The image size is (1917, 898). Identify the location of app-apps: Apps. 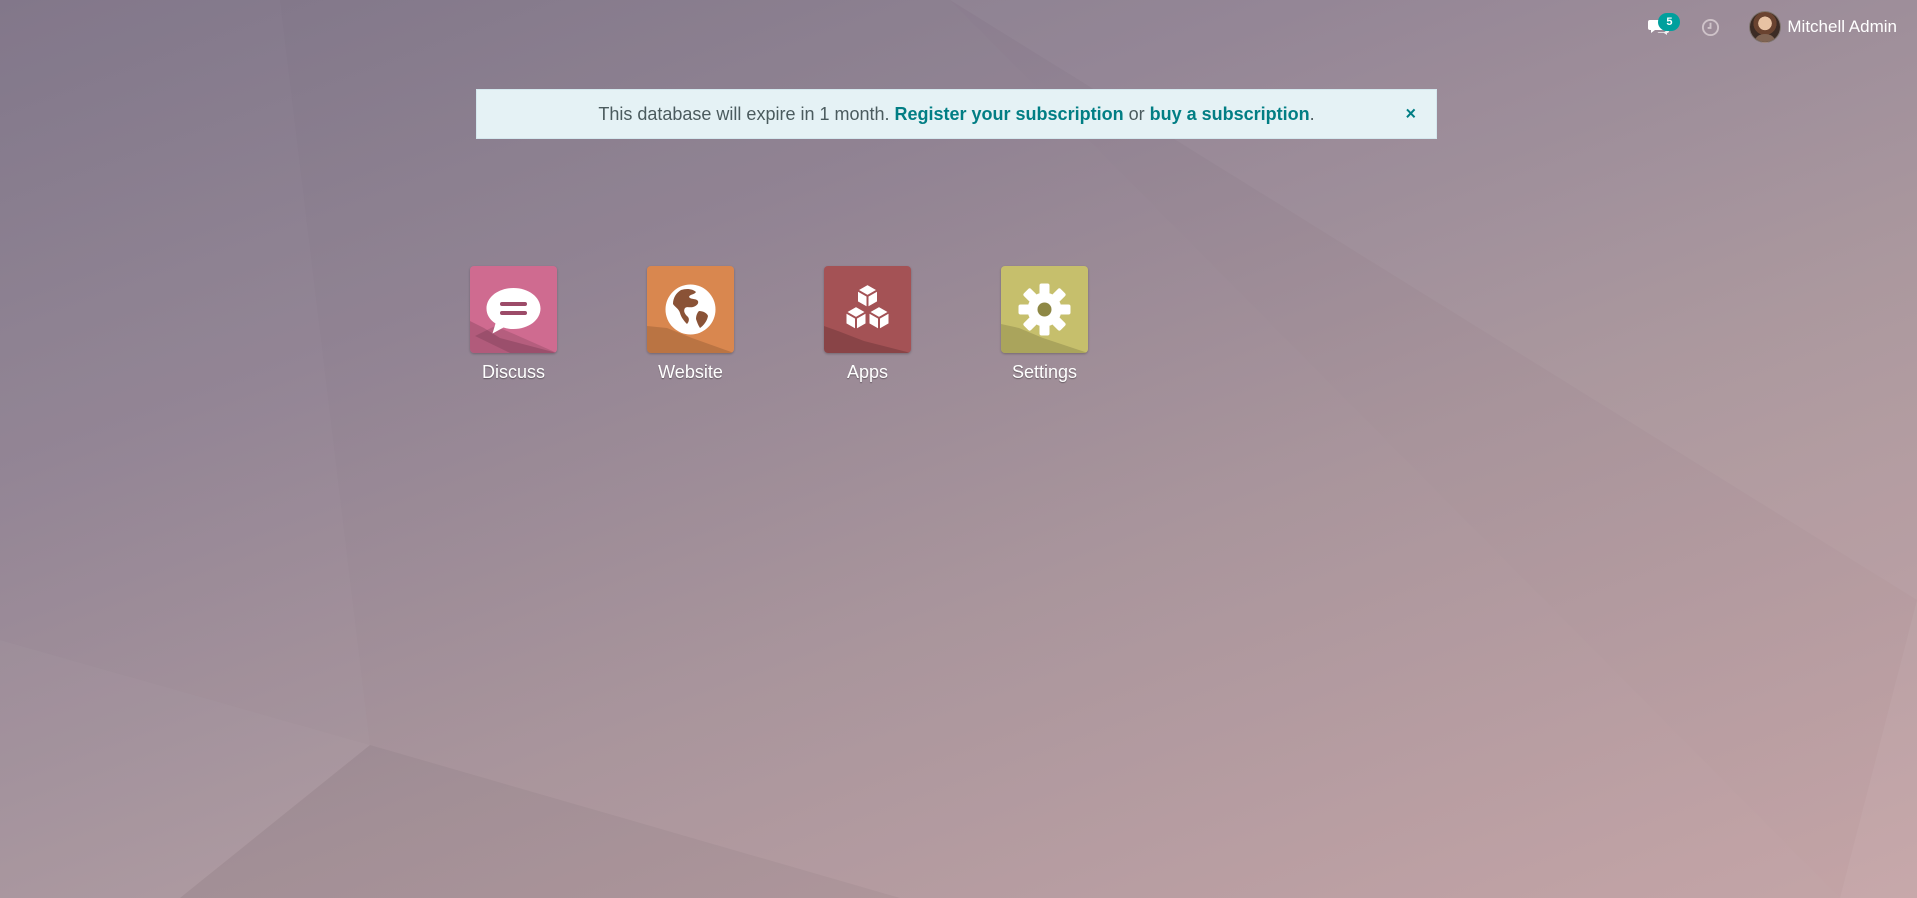
(867, 324).